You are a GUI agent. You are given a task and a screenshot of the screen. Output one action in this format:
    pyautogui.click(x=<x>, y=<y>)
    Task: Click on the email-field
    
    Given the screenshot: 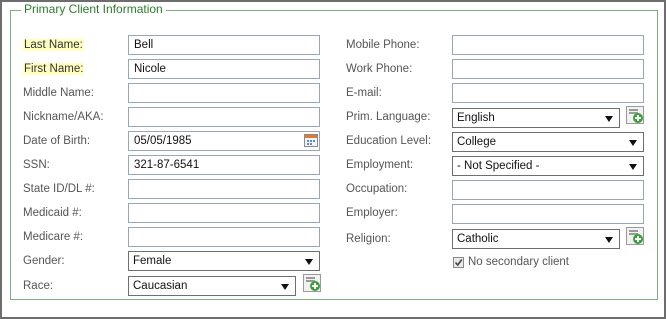 What is the action you would take?
    pyautogui.click(x=548, y=93)
    